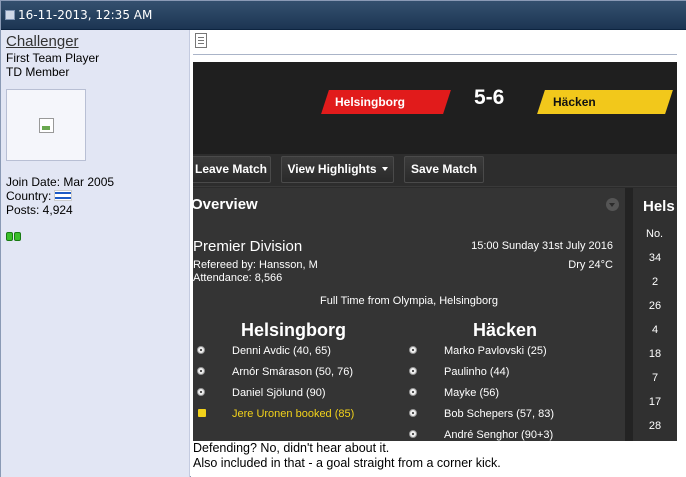  Describe the element at coordinates (293, 372) in the screenshot. I see `home-event: Arnór Smárason (50, 76)` at that location.